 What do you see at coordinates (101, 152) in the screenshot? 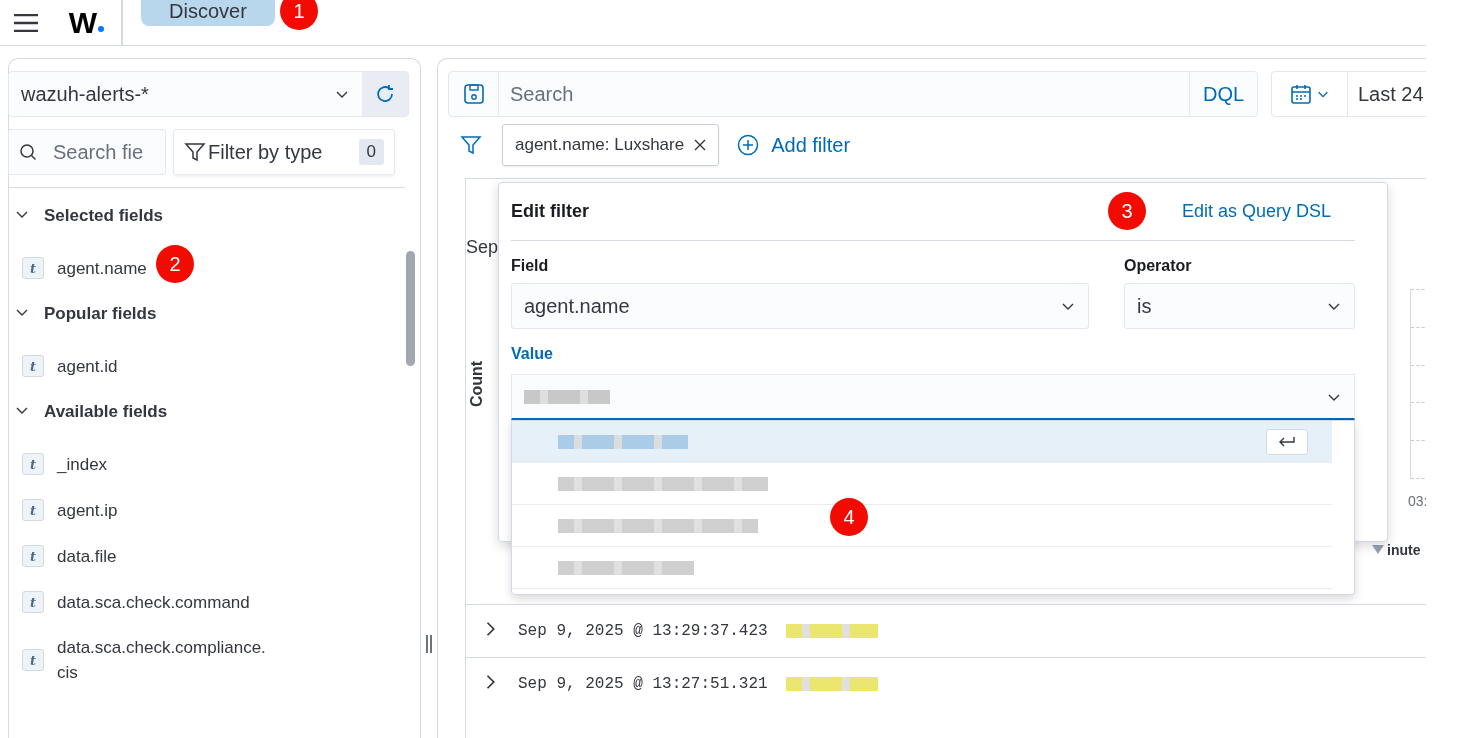
I see `search-input: Search fie` at bounding box center [101, 152].